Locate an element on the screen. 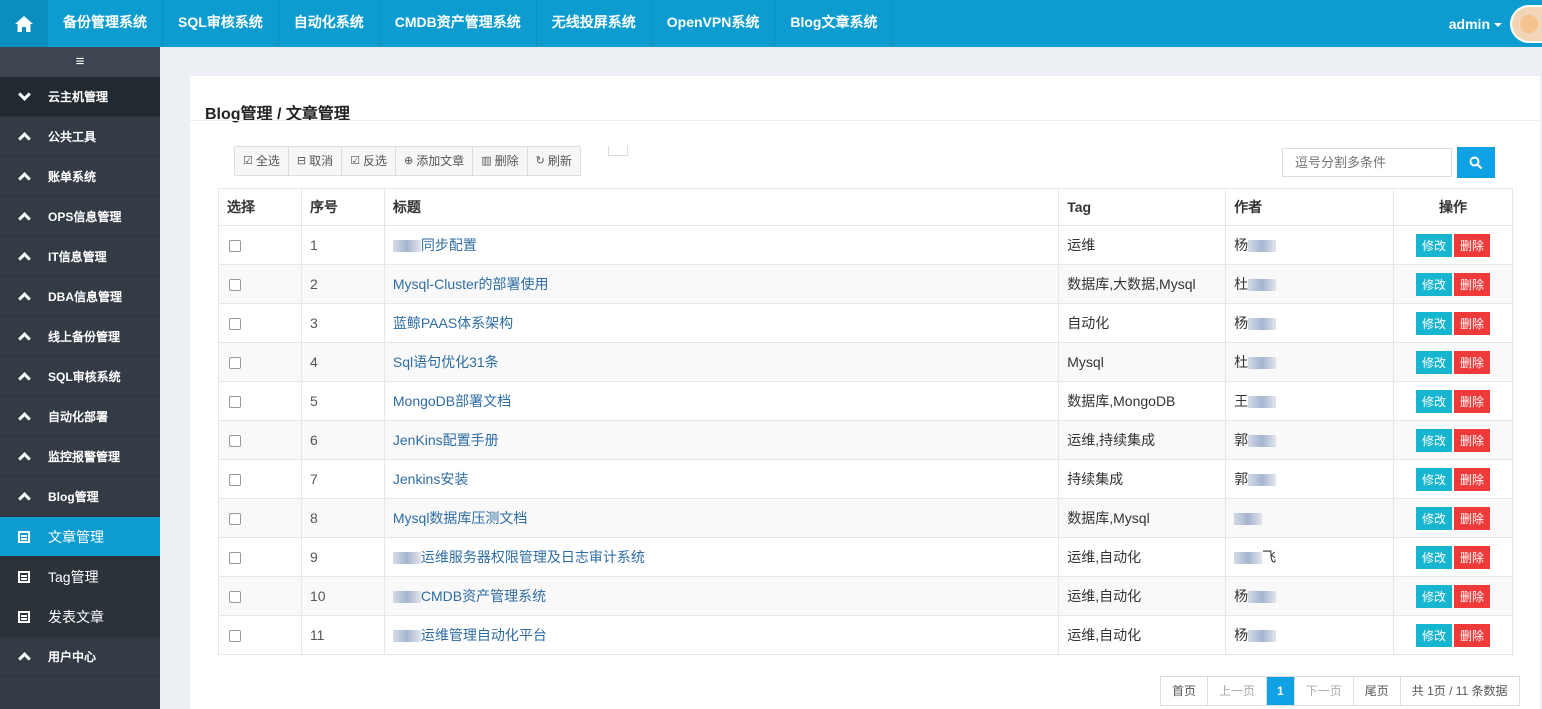 Image resolution: width=1542 pixels, height=709 pixels. article-title-link: Mysql-Cluster的部署使用 is located at coordinates (721, 284).